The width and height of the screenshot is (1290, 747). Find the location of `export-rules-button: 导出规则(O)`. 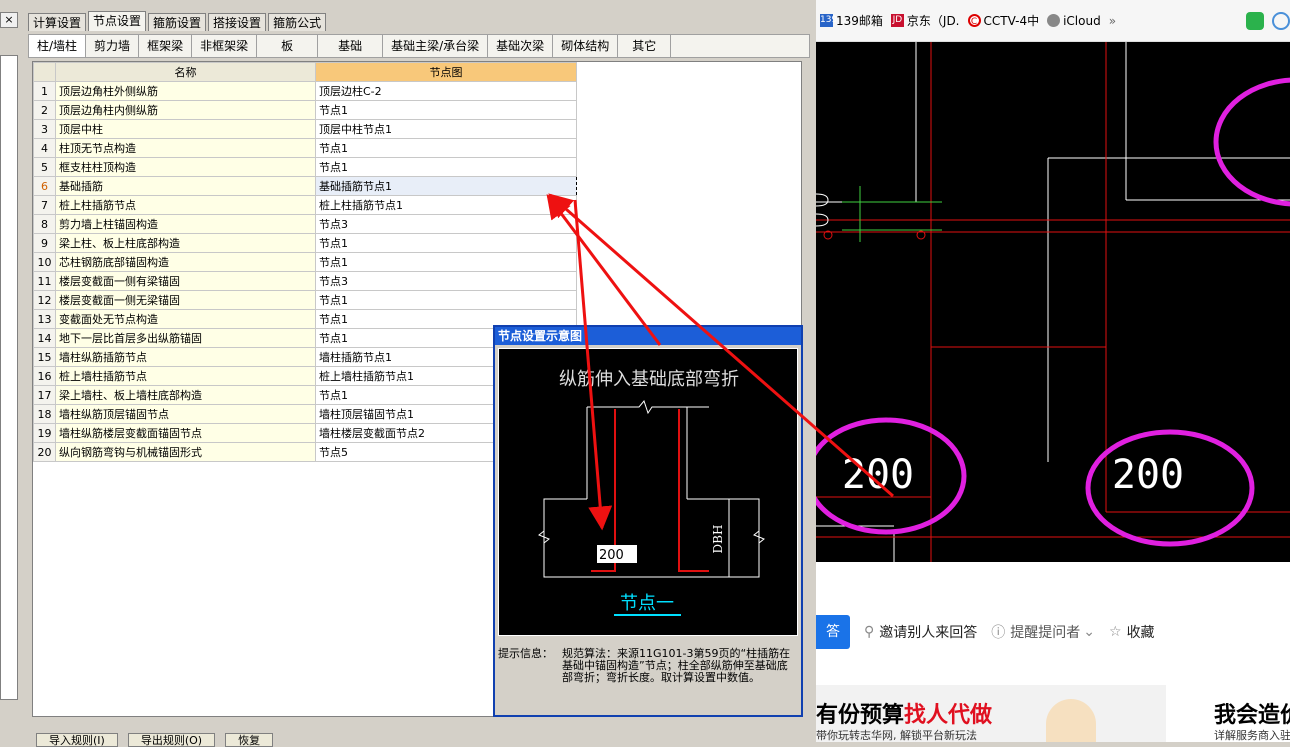

export-rules-button: 导出规则(O) is located at coordinates (171, 740).